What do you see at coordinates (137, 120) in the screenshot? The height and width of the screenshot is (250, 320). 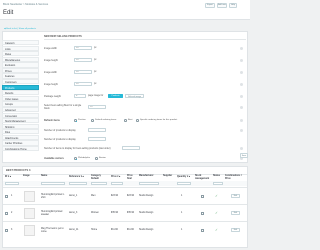 I see `radio-specific-ordering` at bounding box center [137, 120].